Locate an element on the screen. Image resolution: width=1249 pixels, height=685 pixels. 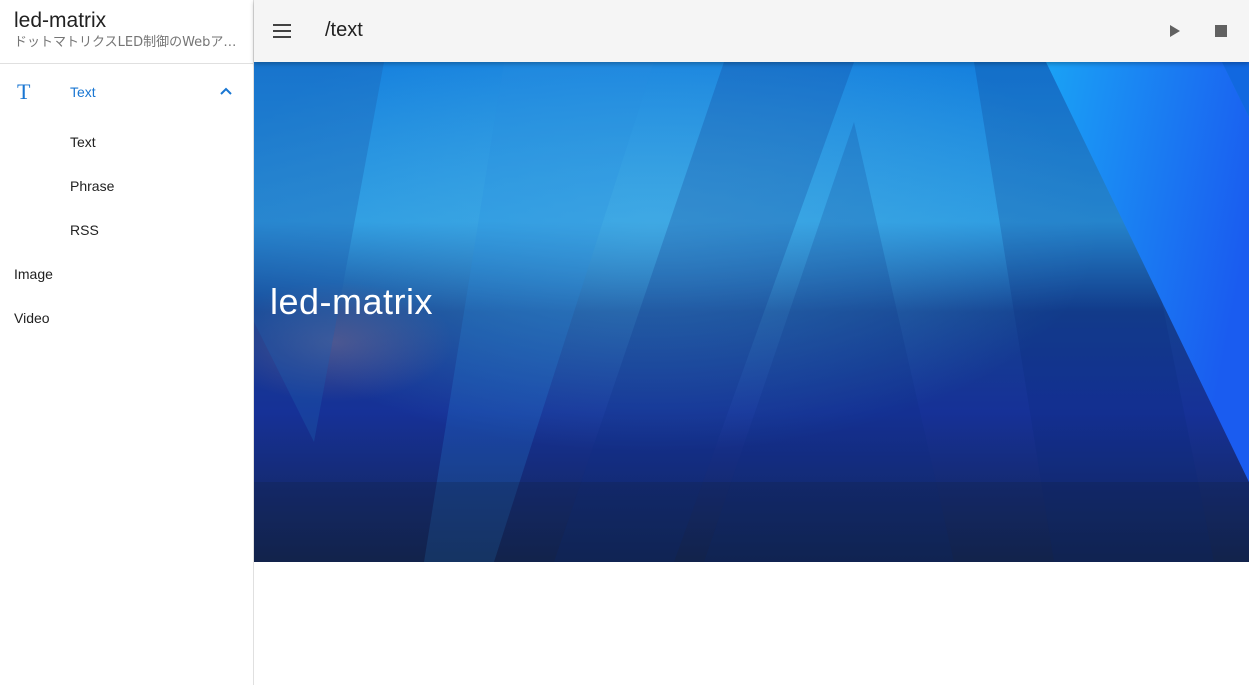
app-subtitle: ドットマトリクスLED制御のWebアプリ is located at coordinates (127, 42).